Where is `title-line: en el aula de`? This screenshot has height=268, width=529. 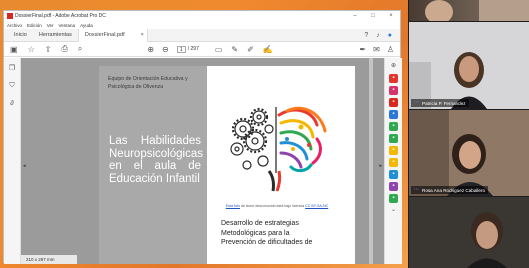
title-line: en el aula de is located at coordinates (155, 166).